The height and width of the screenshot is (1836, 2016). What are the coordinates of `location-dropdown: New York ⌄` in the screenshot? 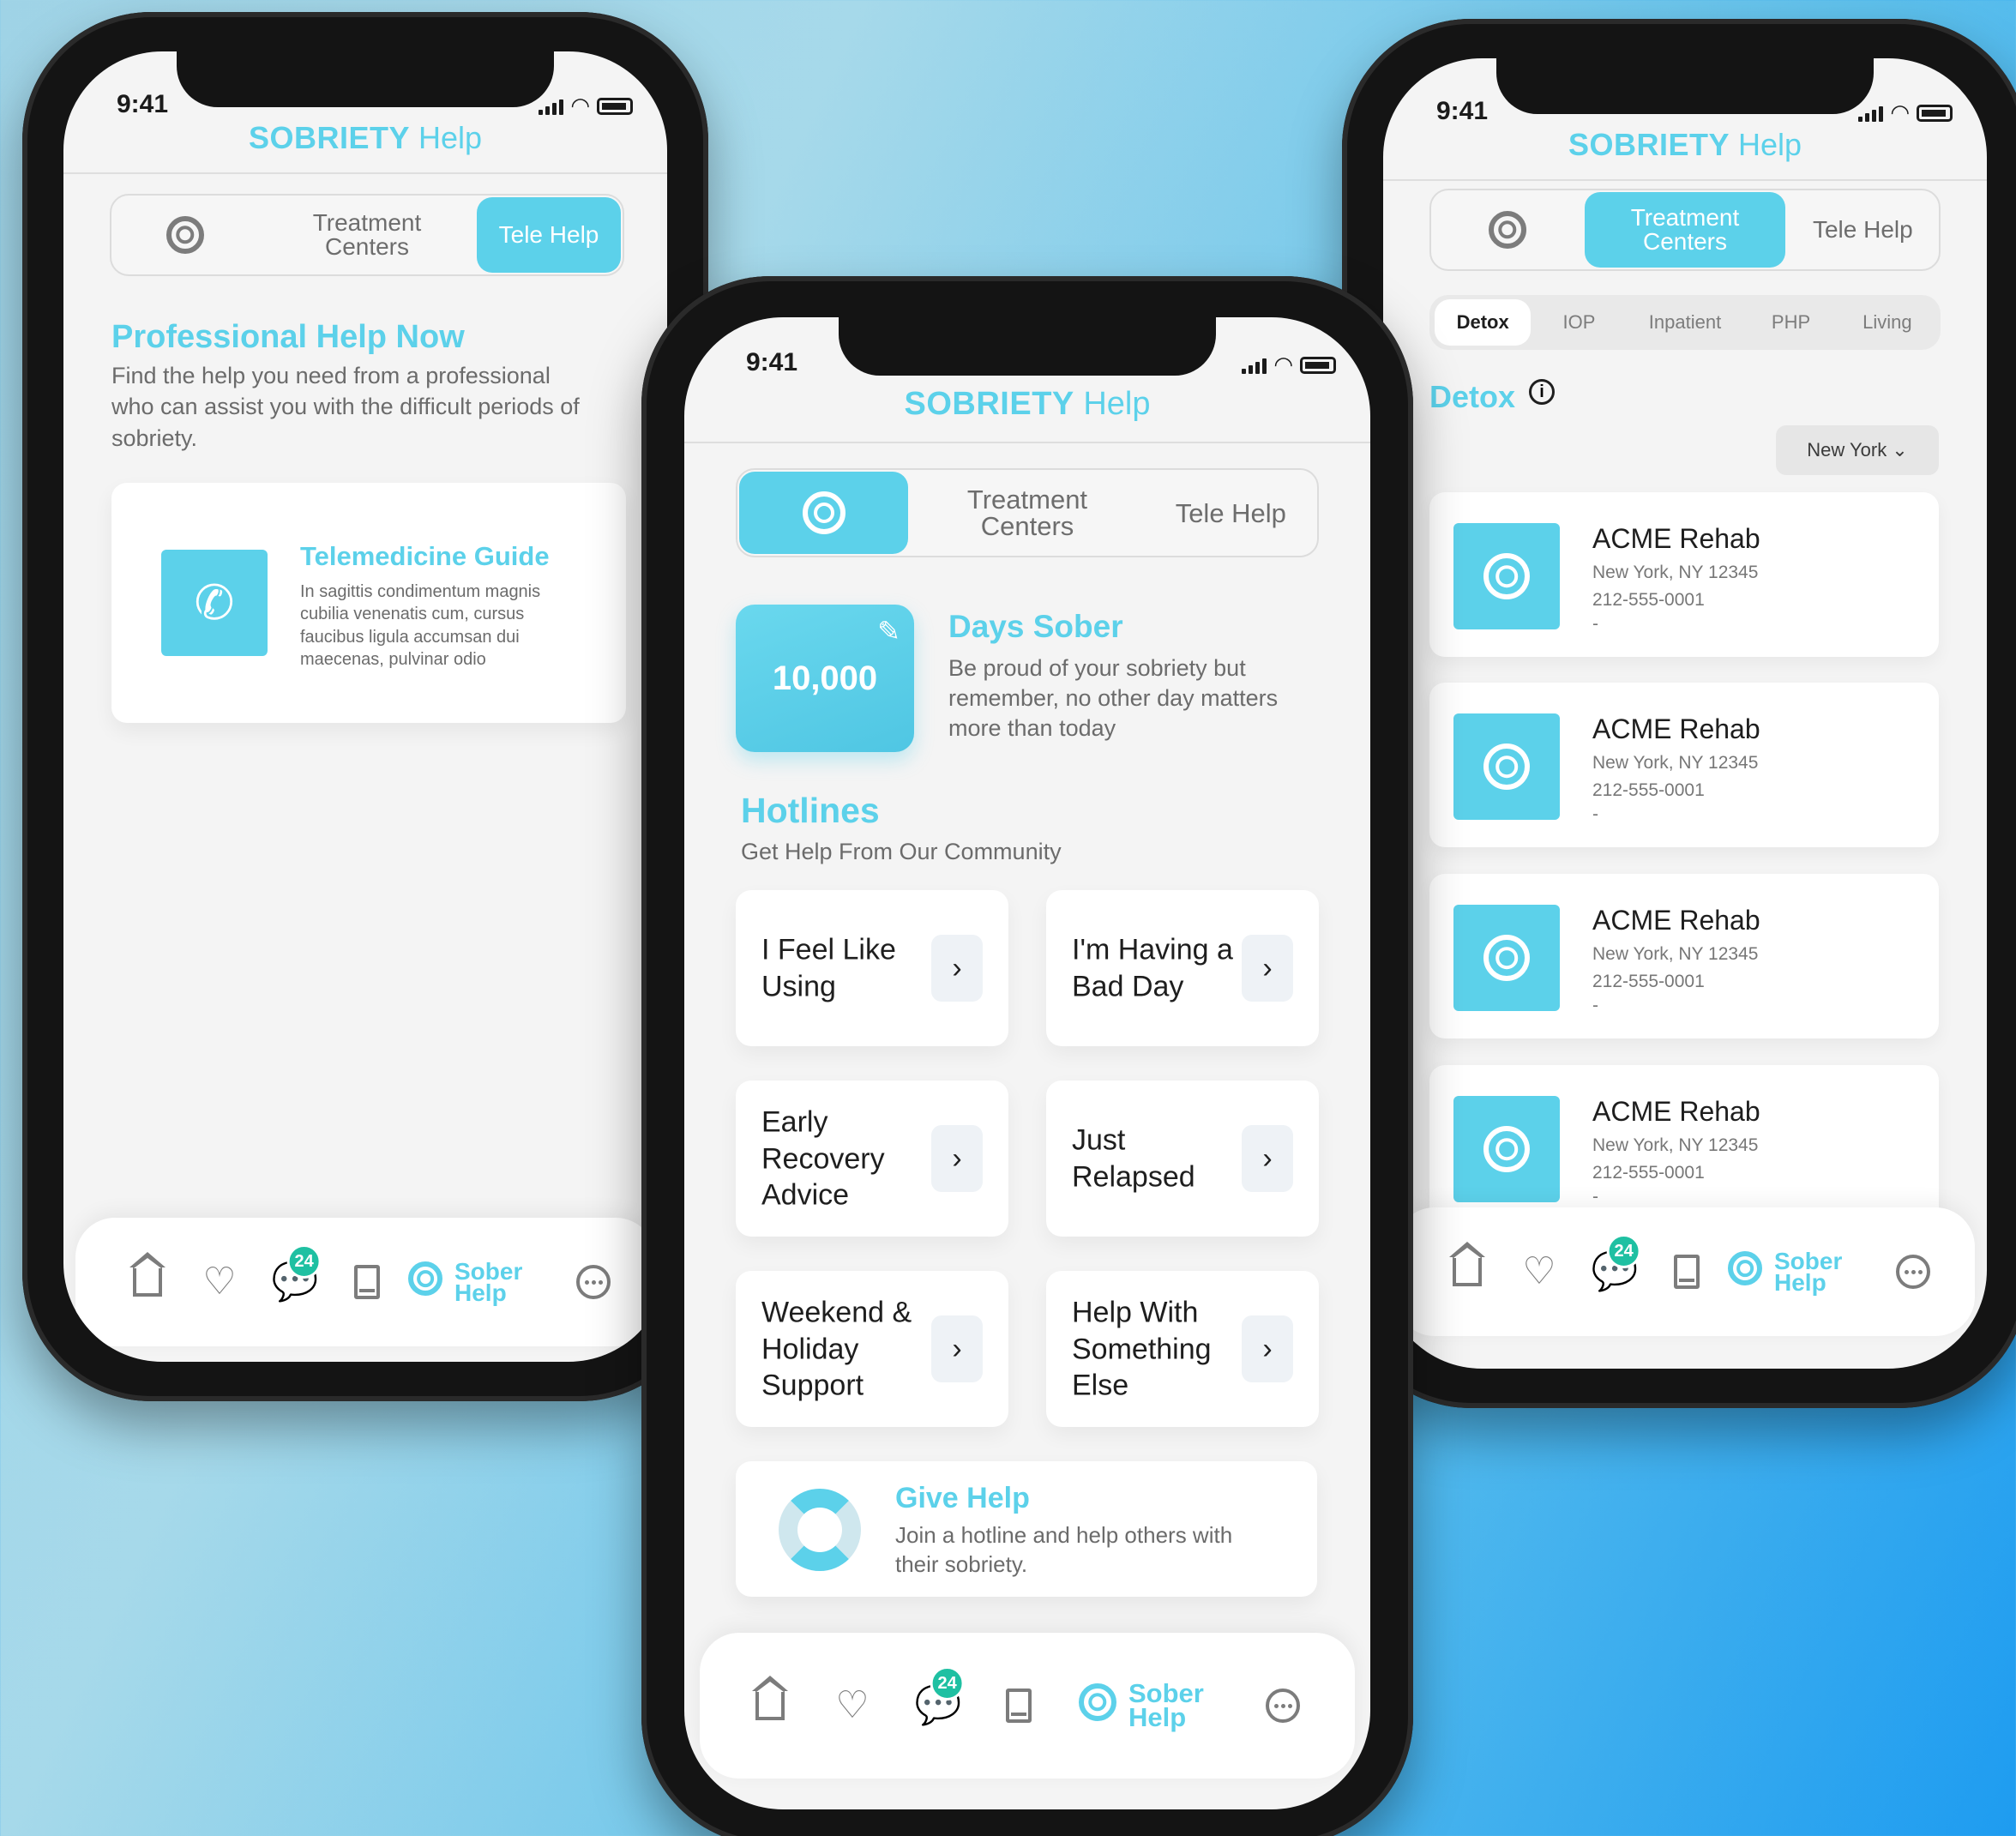 It's located at (1858, 450).